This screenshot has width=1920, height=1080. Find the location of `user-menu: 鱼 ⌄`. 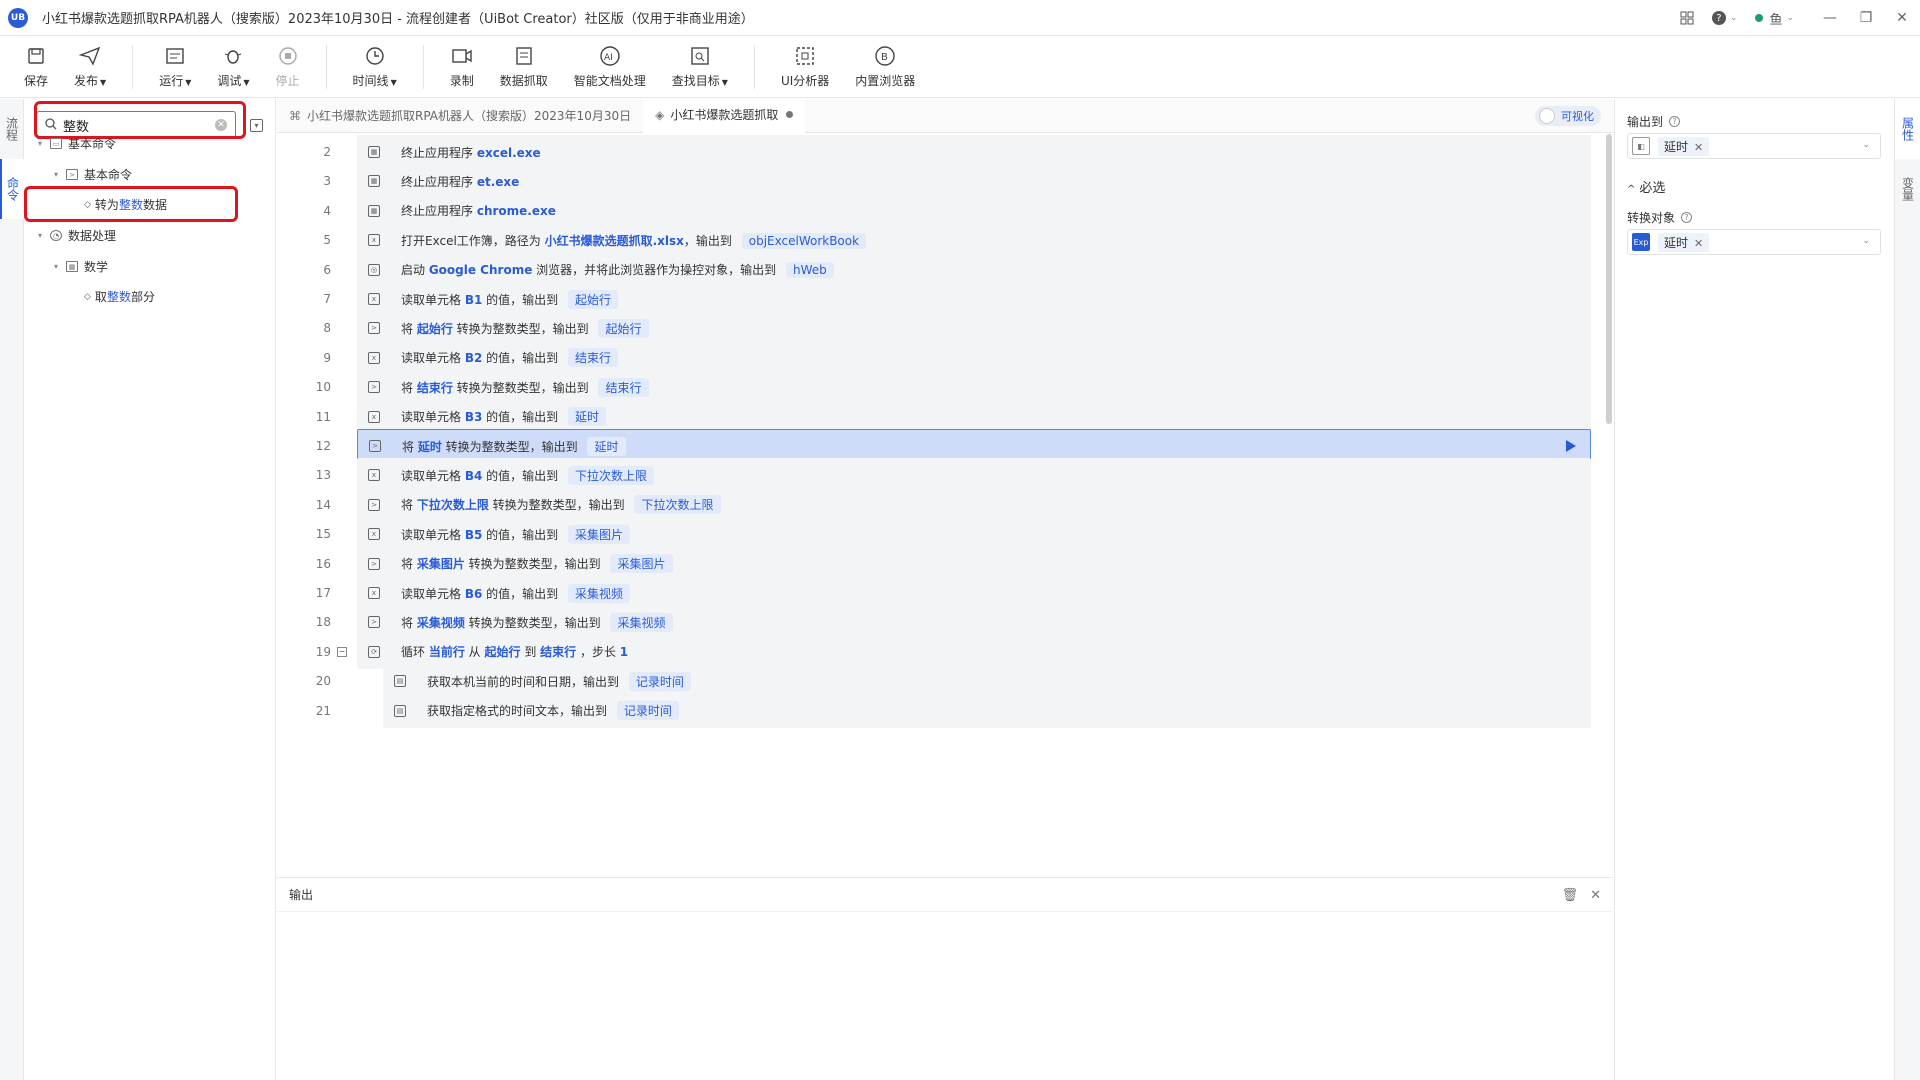

user-menu: 鱼 ⌄ is located at coordinates (1774, 18).